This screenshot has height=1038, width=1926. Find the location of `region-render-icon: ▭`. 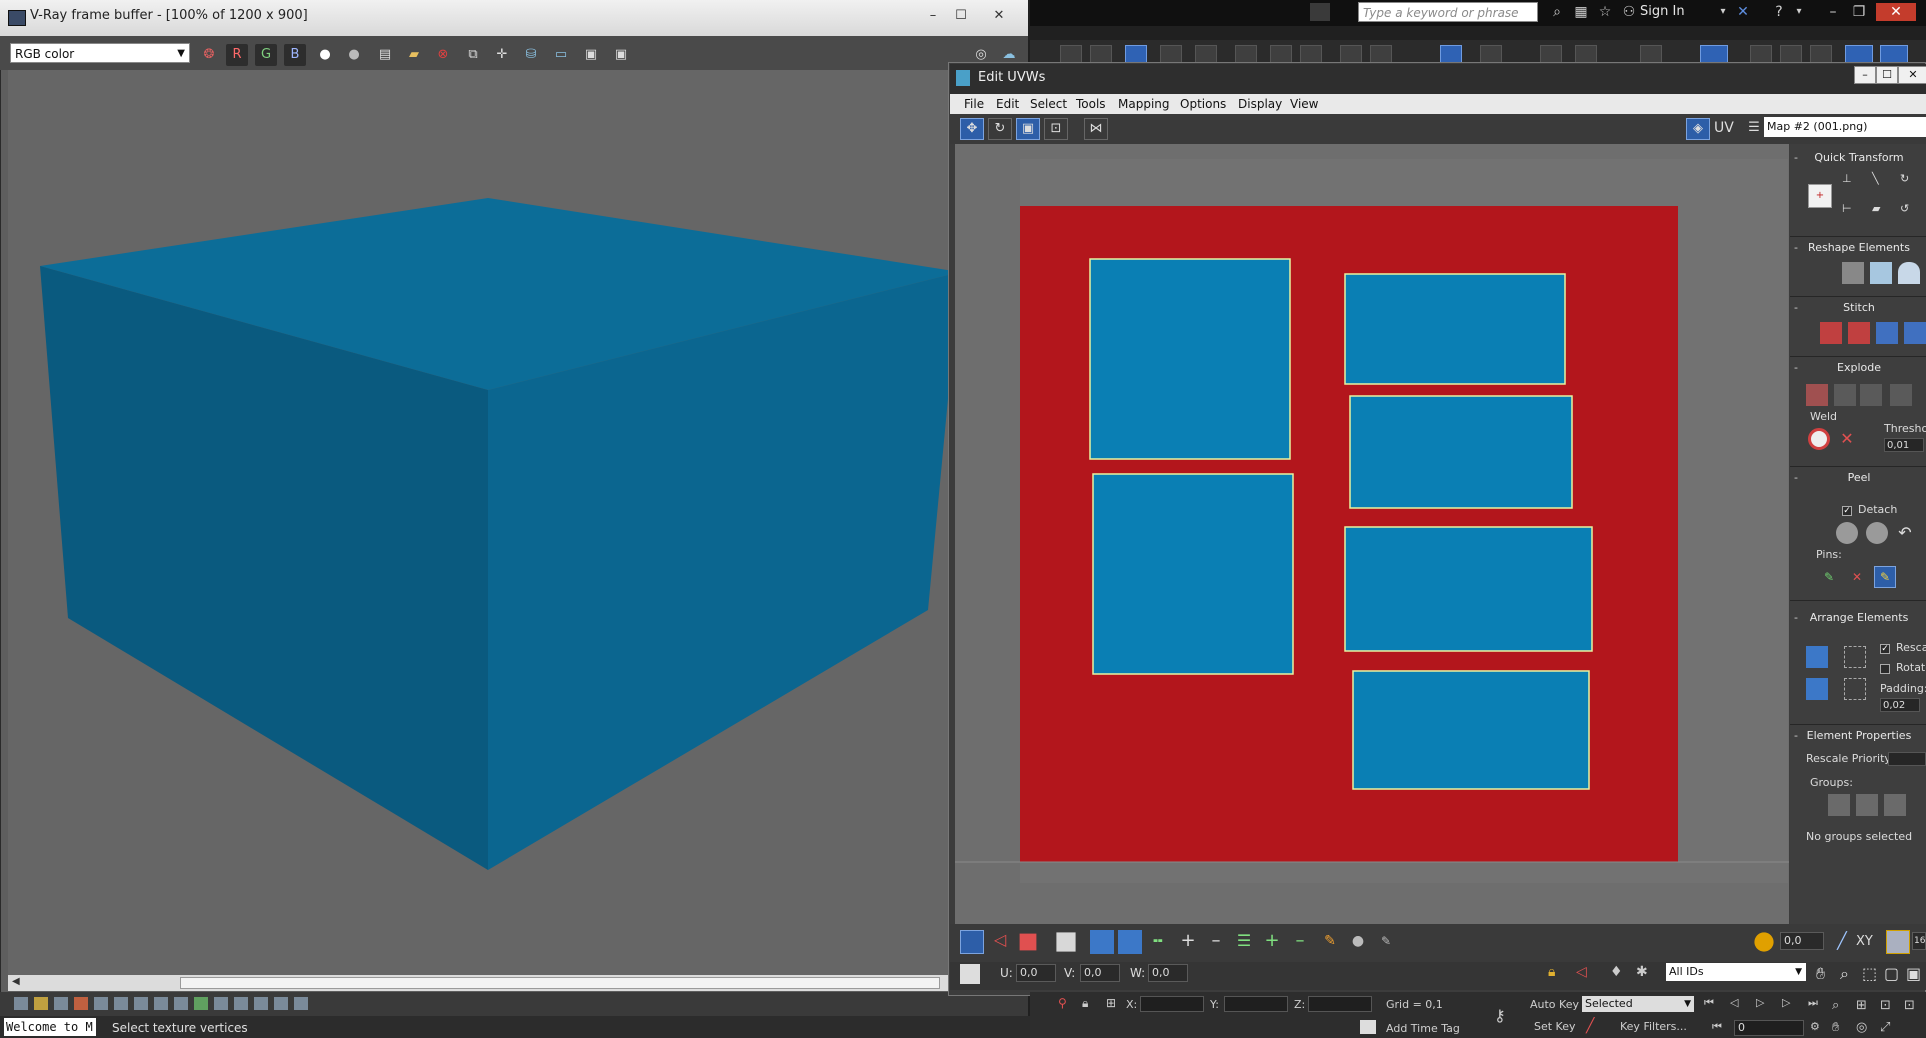

region-render-icon: ▭ is located at coordinates (561, 55).